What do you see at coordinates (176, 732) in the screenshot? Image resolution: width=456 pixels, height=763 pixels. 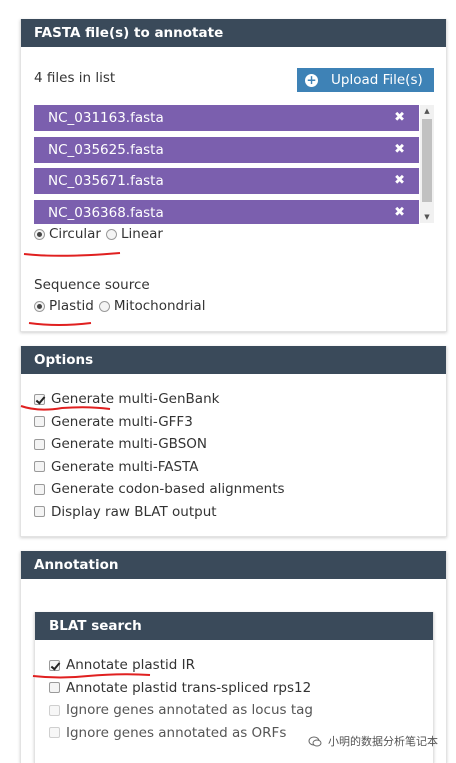 I see `option-label: Ignore genes annotated as ORFs` at bounding box center [176, 732].